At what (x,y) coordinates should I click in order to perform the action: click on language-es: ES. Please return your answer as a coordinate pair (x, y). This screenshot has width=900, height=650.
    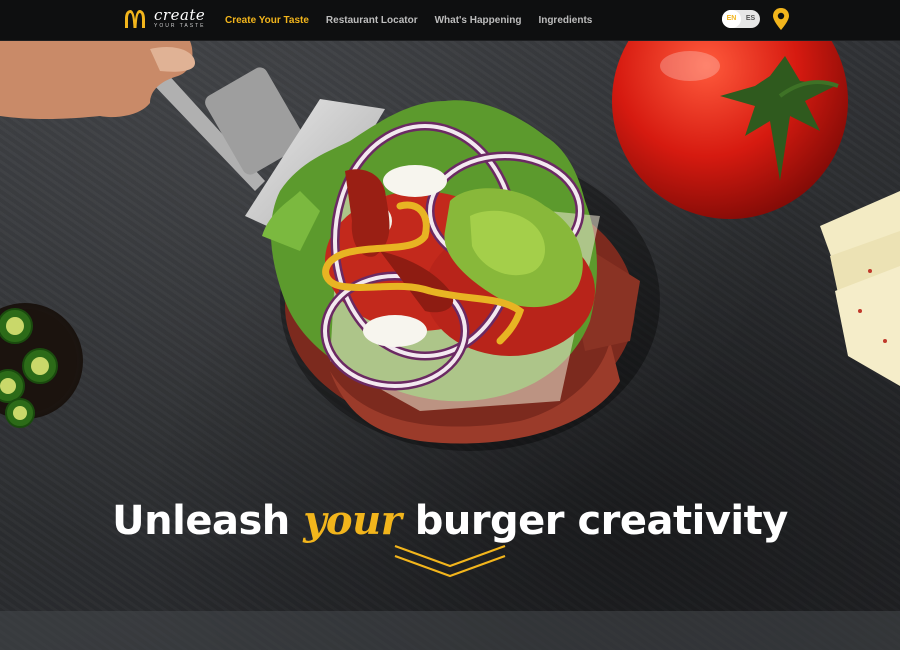
    Looking at the image, I should click on (750, 19).